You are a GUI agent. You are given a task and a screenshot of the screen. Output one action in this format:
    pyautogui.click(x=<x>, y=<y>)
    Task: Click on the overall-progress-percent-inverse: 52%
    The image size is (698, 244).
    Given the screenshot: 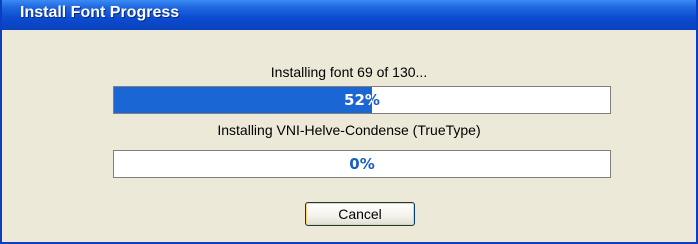 What is the action you would take?
    pyautogui.click(x=358, y=100)
    